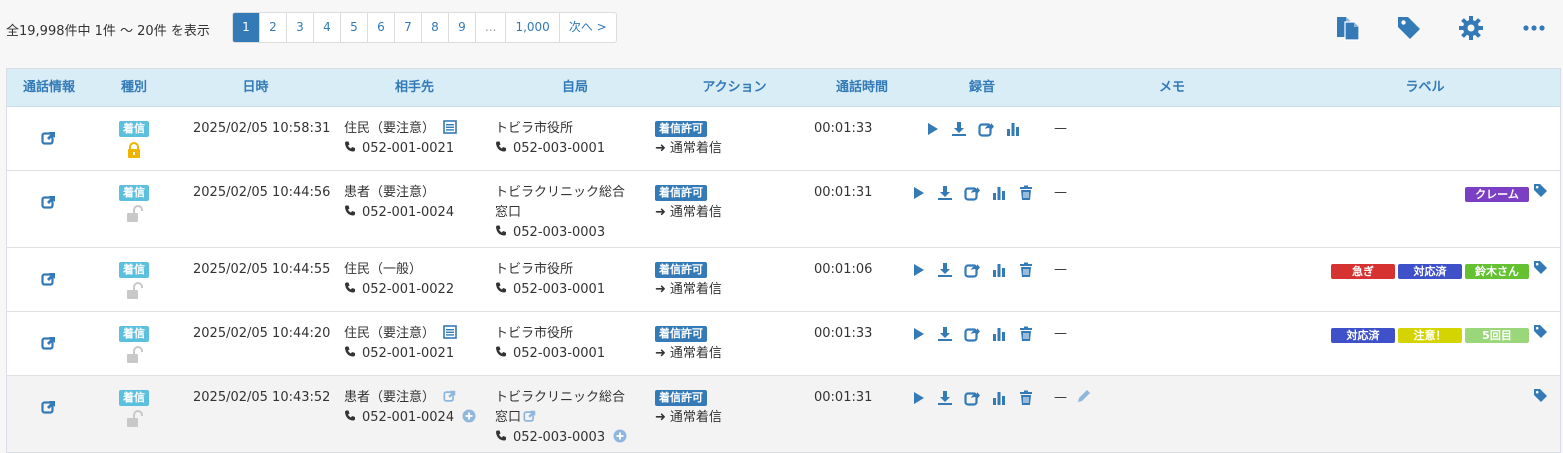 The width and height of the screenshot is (1563, 453). I want to click on label-badge: 5回目, so click(1497, 335).